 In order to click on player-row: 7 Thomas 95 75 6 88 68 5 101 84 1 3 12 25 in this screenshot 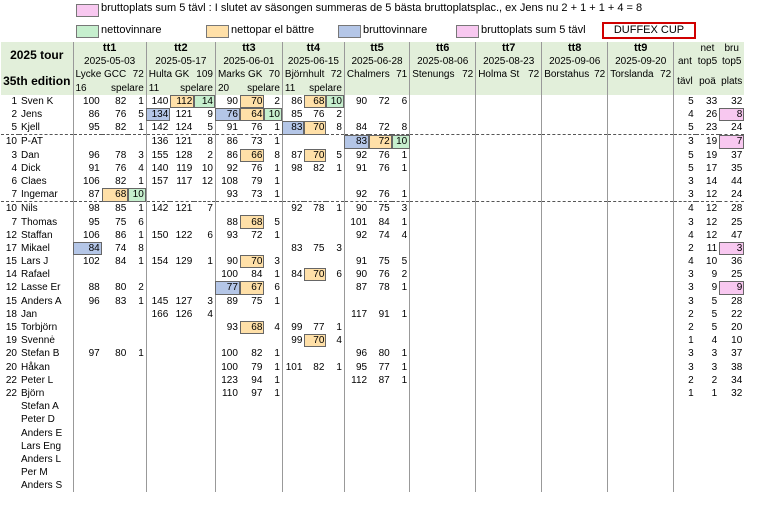, I will do `click(372, 222)`.